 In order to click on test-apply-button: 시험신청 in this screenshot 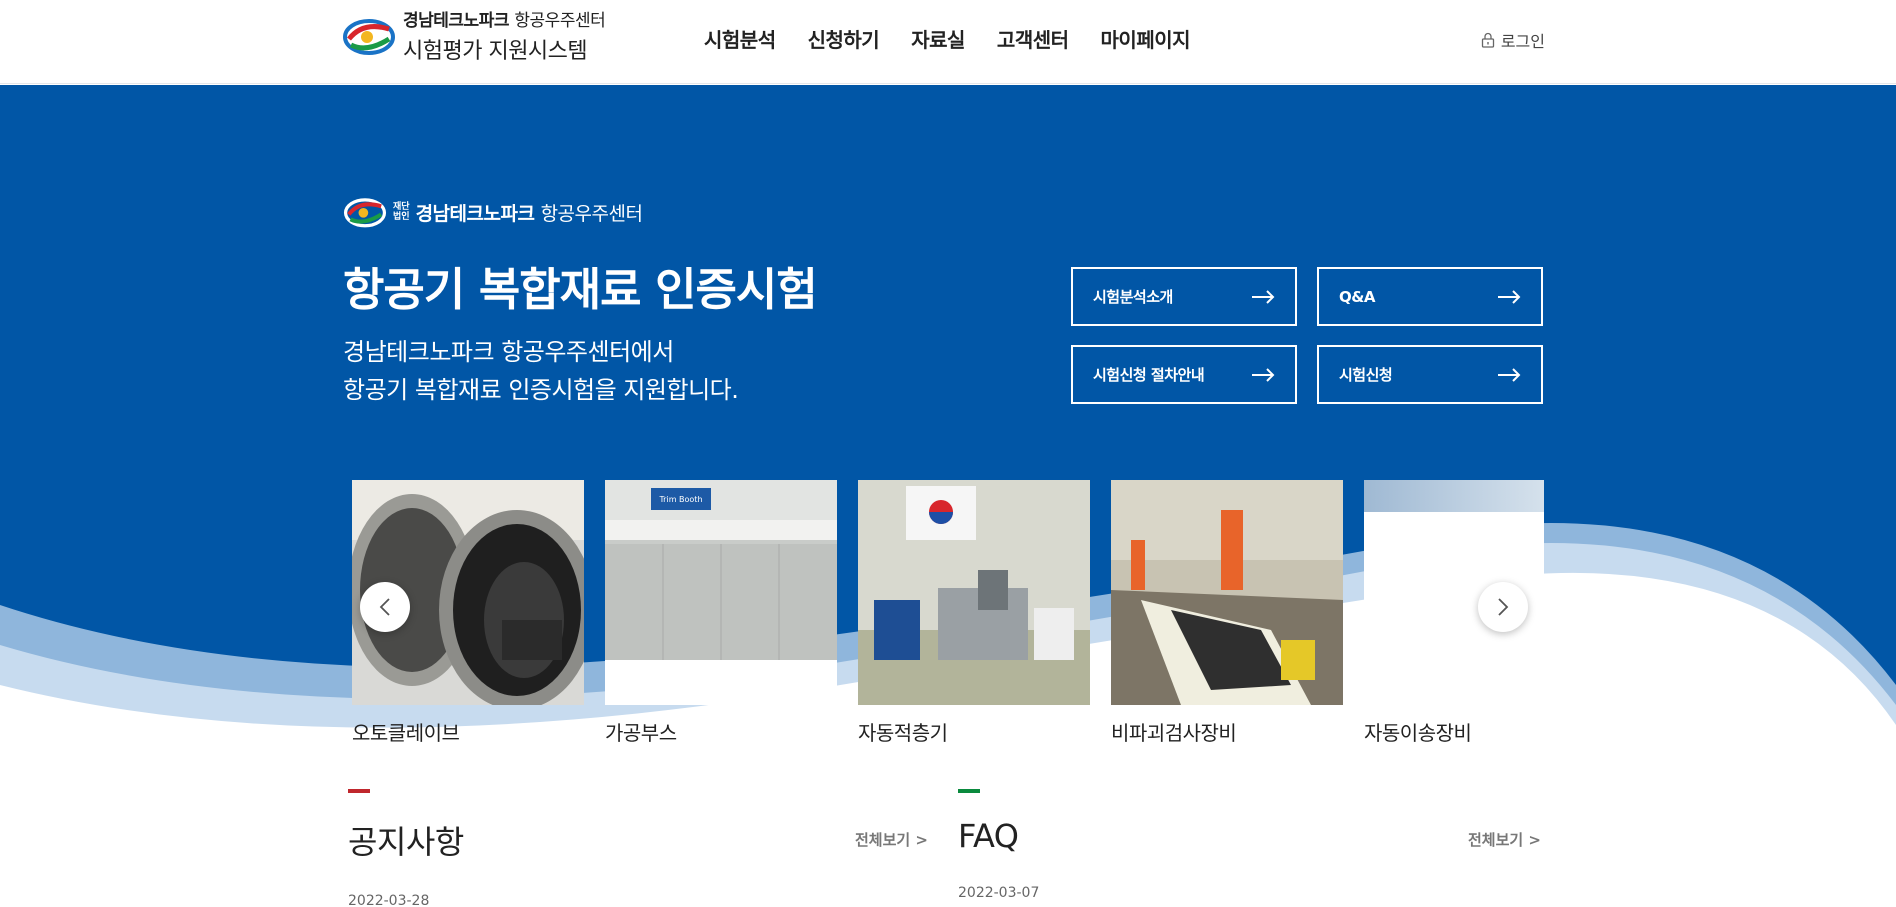, I will do `click(1430, 374)`.